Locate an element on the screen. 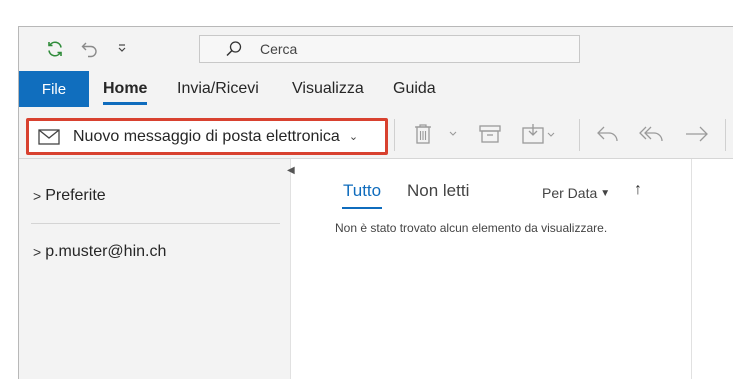  reply-all-icon is located at coordinates (651, 134).